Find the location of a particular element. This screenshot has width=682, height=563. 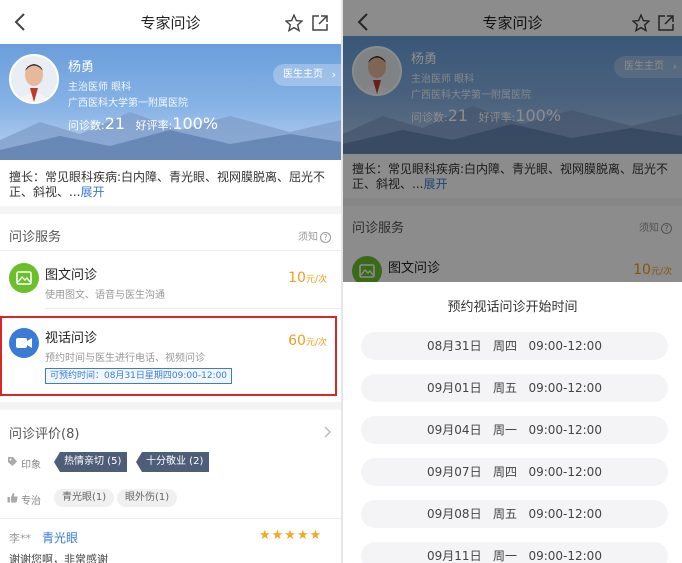

video-camera-icon is located at coordinates (24, 343).